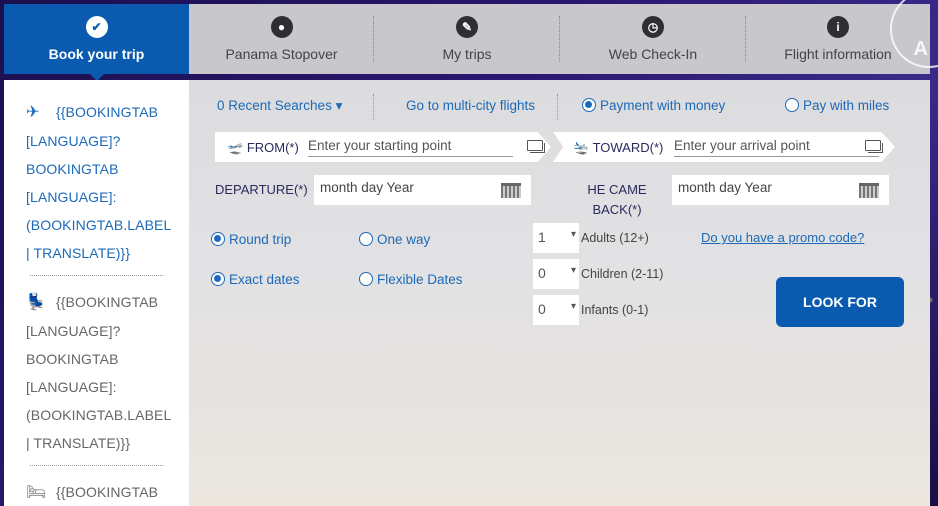  I want to click on toward-label-text: TOWARD(*), so click(628, 147).